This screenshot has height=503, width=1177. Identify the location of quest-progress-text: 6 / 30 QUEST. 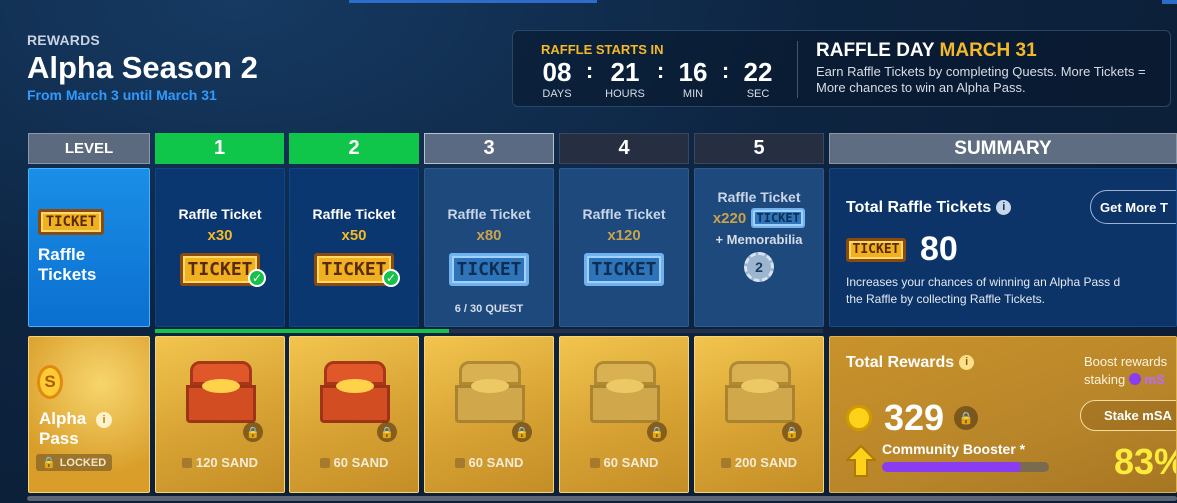
(489, 309).